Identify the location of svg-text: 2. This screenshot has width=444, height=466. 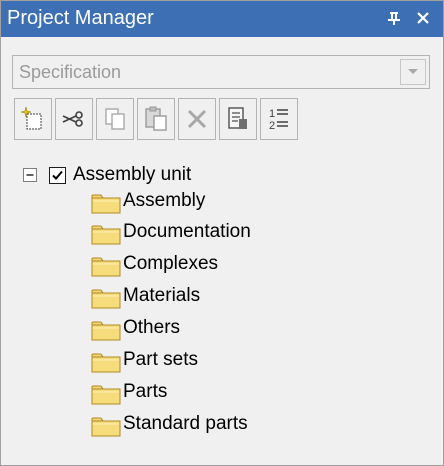
(272, 126).